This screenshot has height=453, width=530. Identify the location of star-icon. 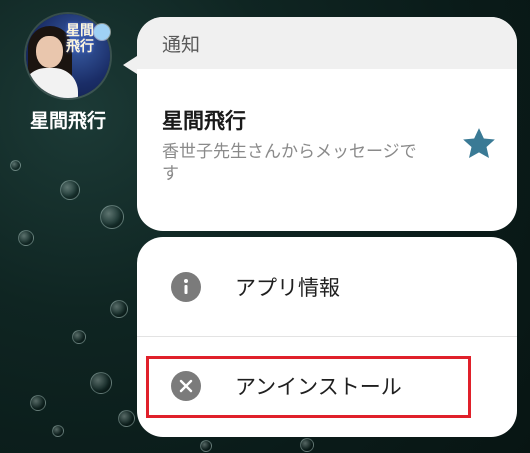
(479, 144).